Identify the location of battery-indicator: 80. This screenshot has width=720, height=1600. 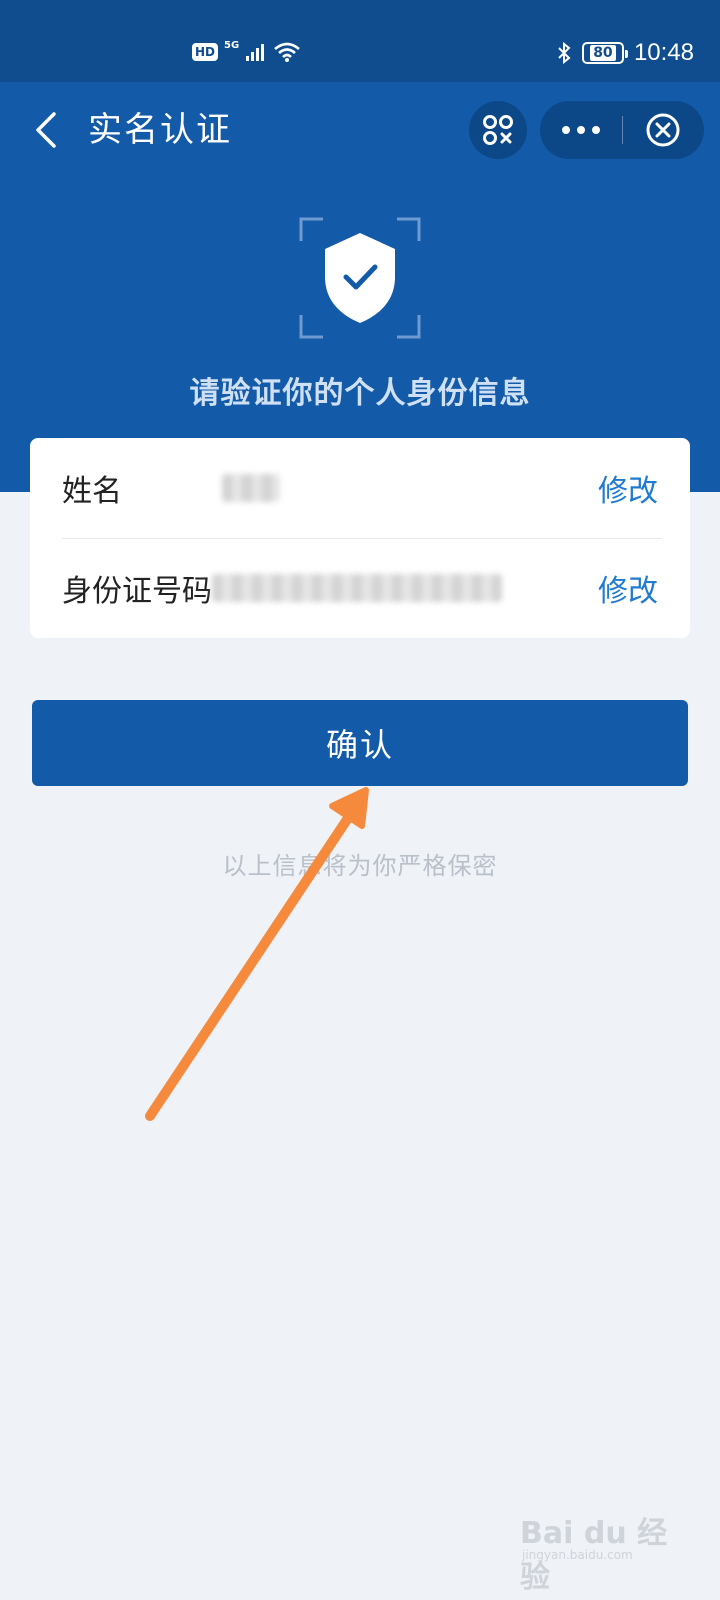
(604, 53).